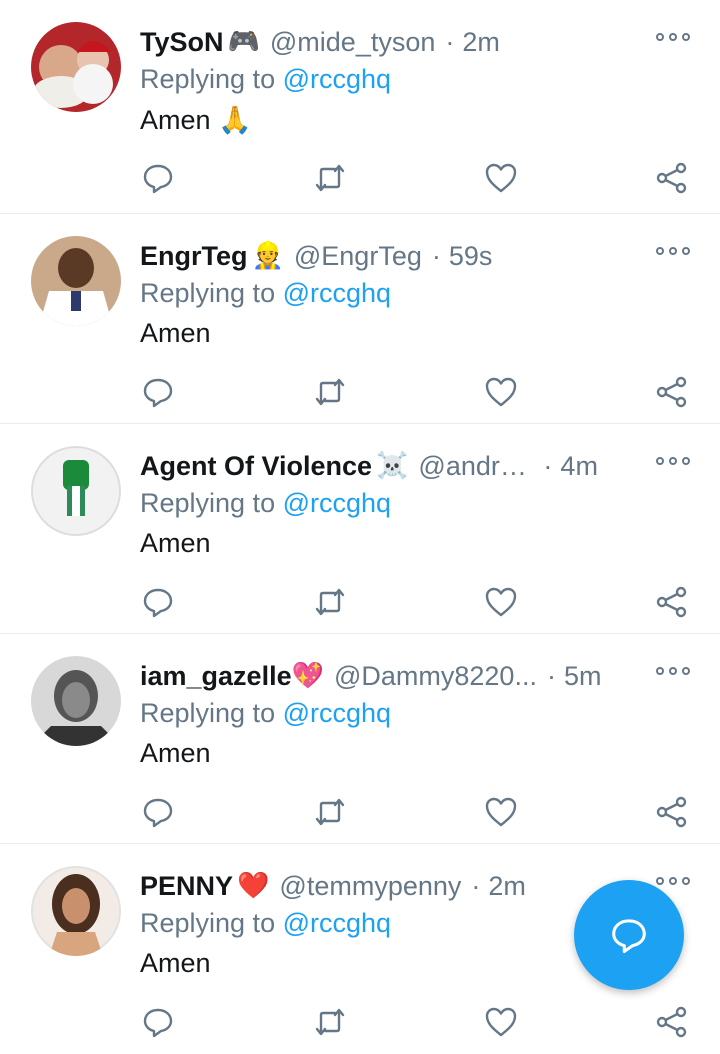  I want to click on tweet-header: PENNY ❤️ @temmypenny · 2m, so click(380, 886).